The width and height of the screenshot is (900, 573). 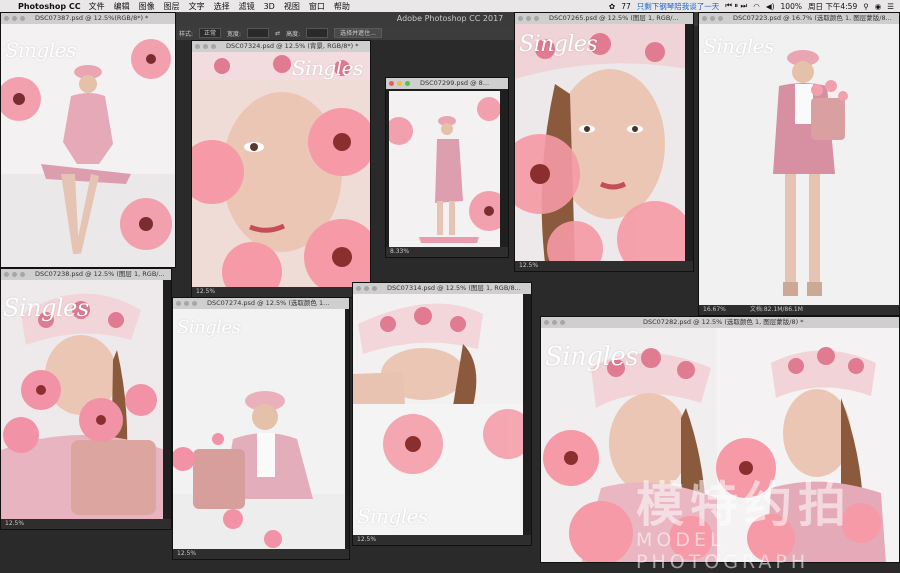 I want to click on notification-badge: 77, so click(x=626, y=6).